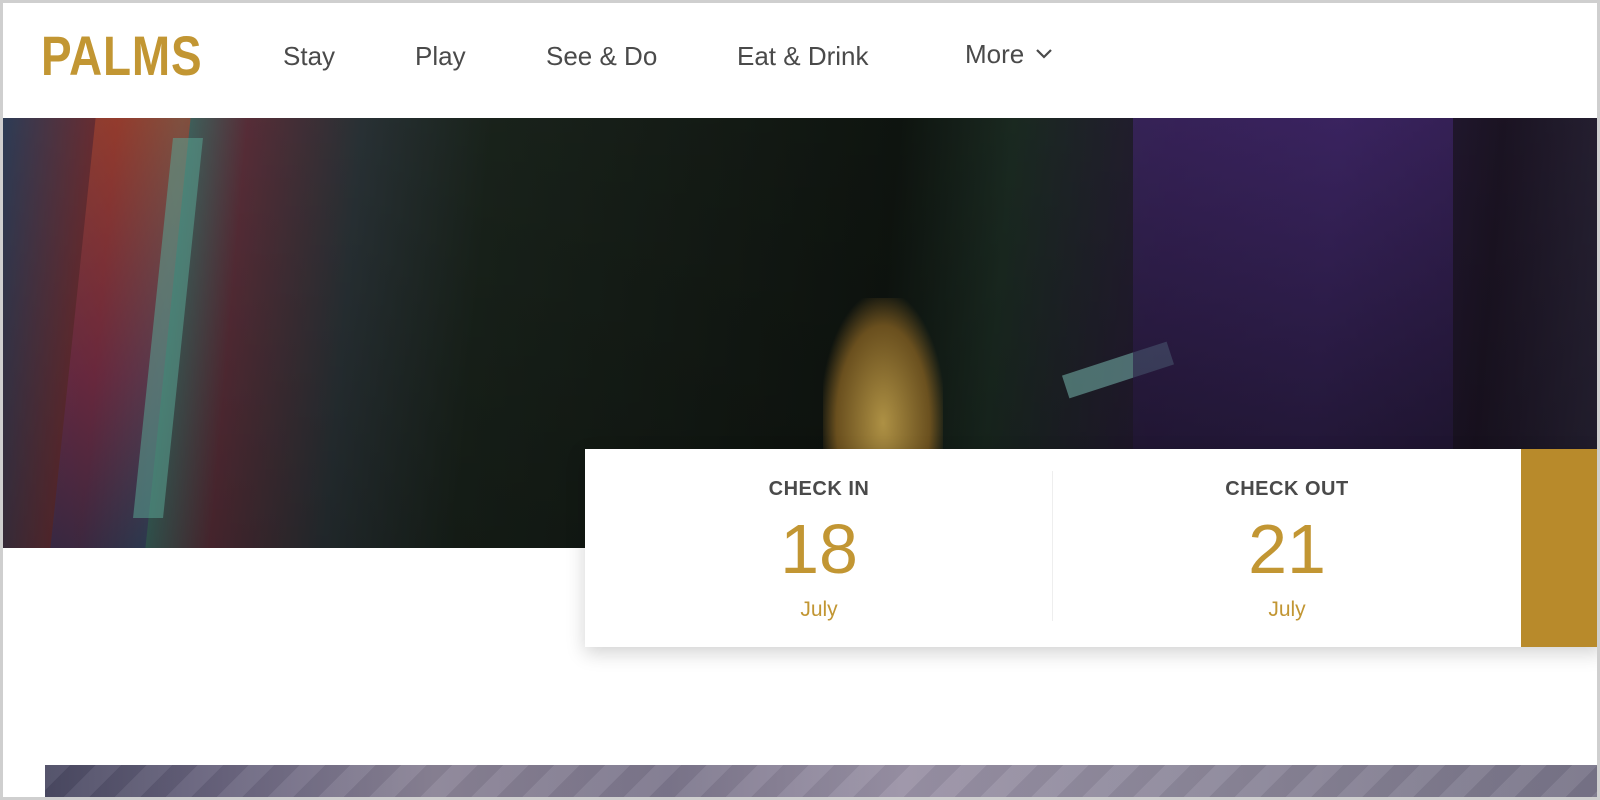  What do you see at coordinates (309, 56) in the screenshot?
I see `nav-item-stay: Stay` at bounding box center [309, 56].